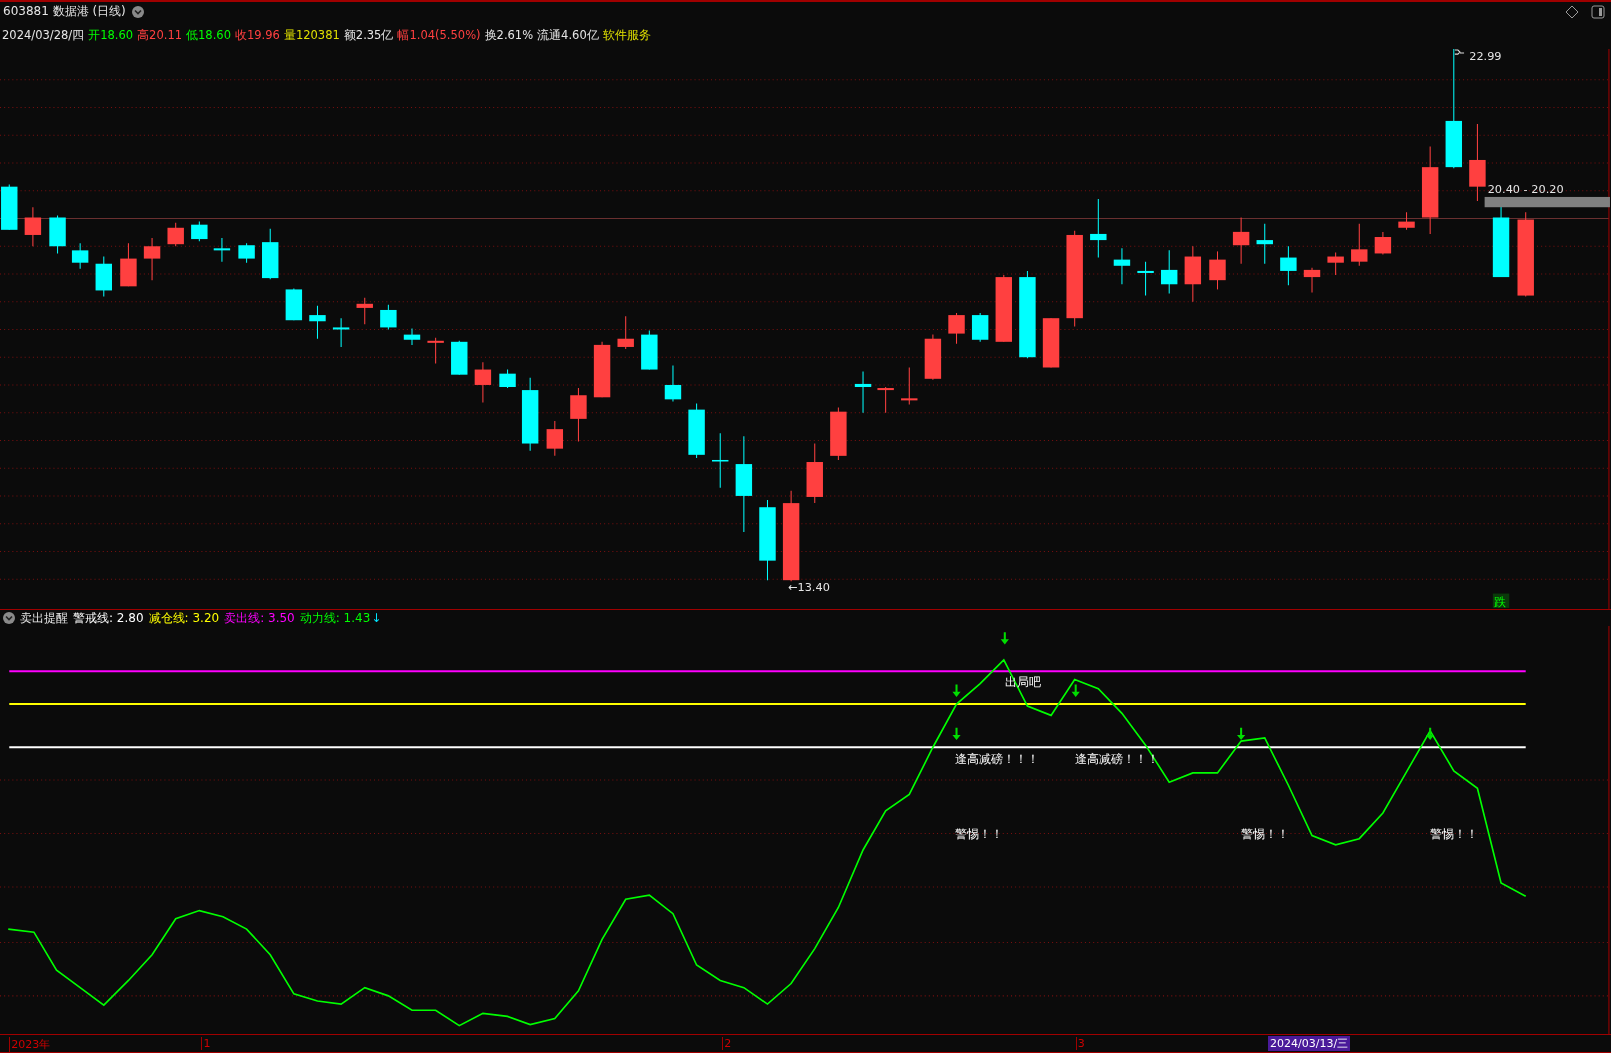 The height and width of the screenshot is (1053, 1611). Describe the element at coordinates (111, 35) in the screenshot. I see `quote-item: 开18.60` at that location.